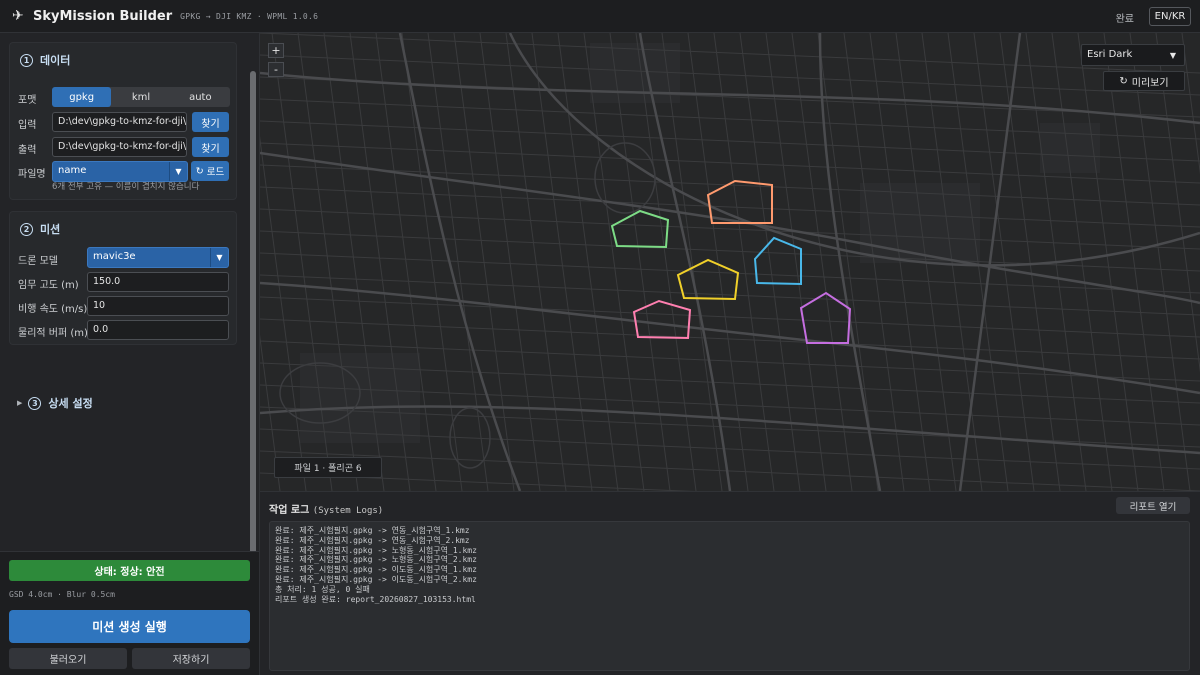 This screenshot has height=675, width=1200. What do you see at coordinates (119, 147) in the screenshot?
I see `output-path-field: D:\dev\gpkg-to-kmz-for-dji\output` at bounding box center [119, 147].